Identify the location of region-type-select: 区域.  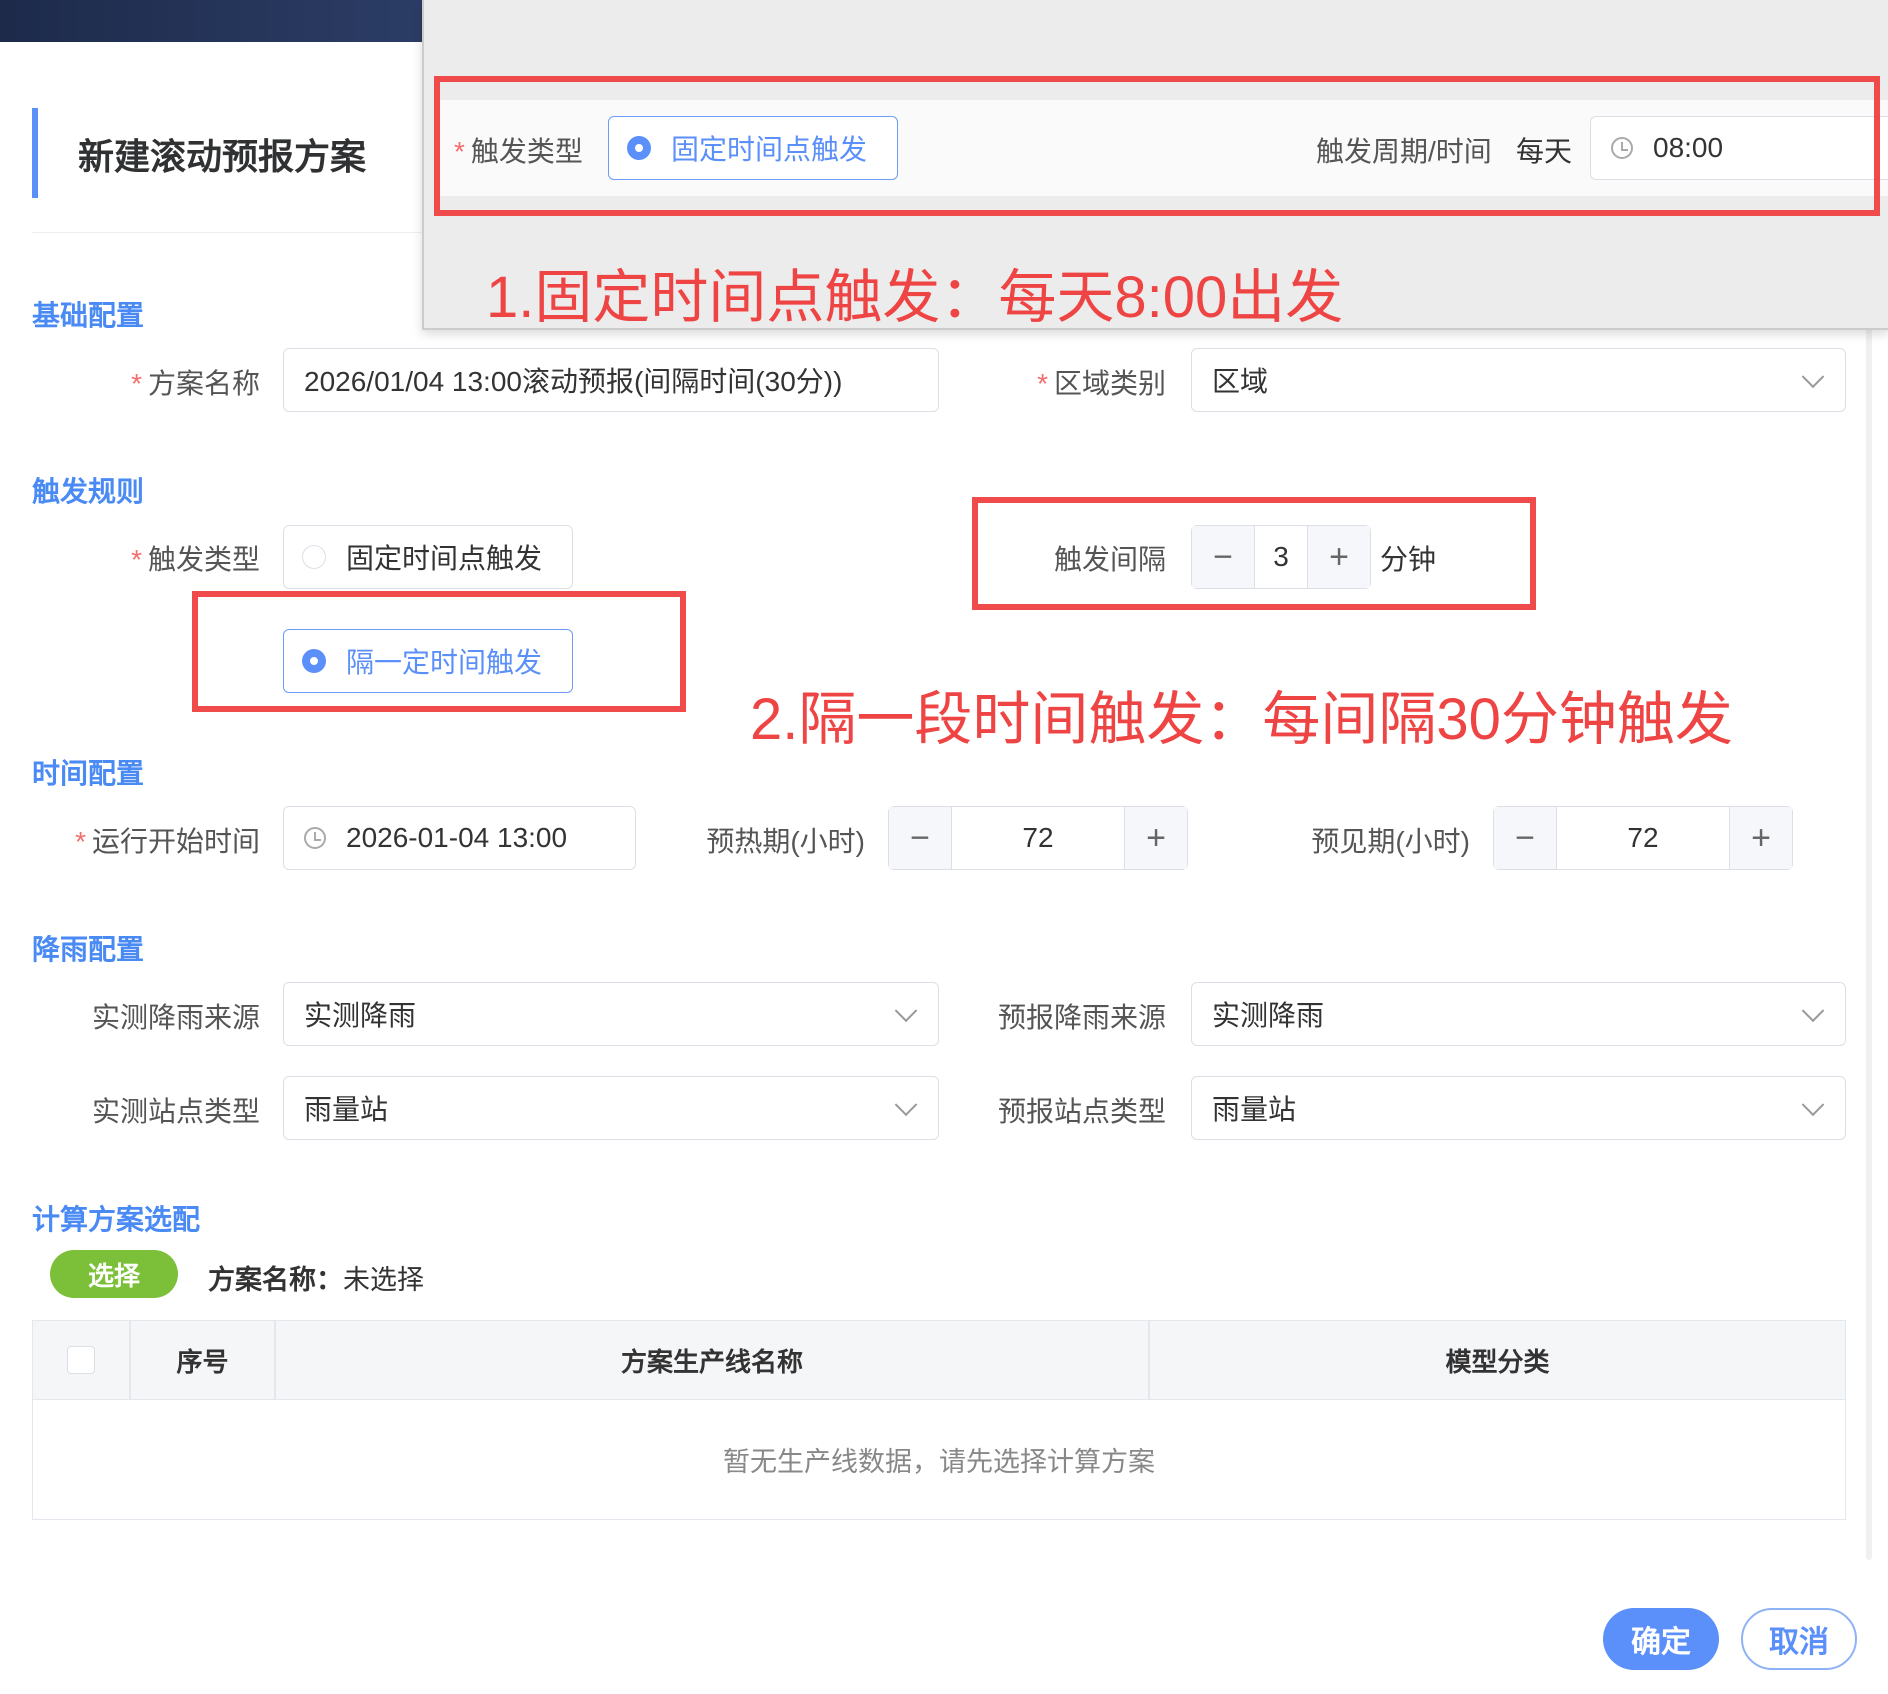
(1518, 380).